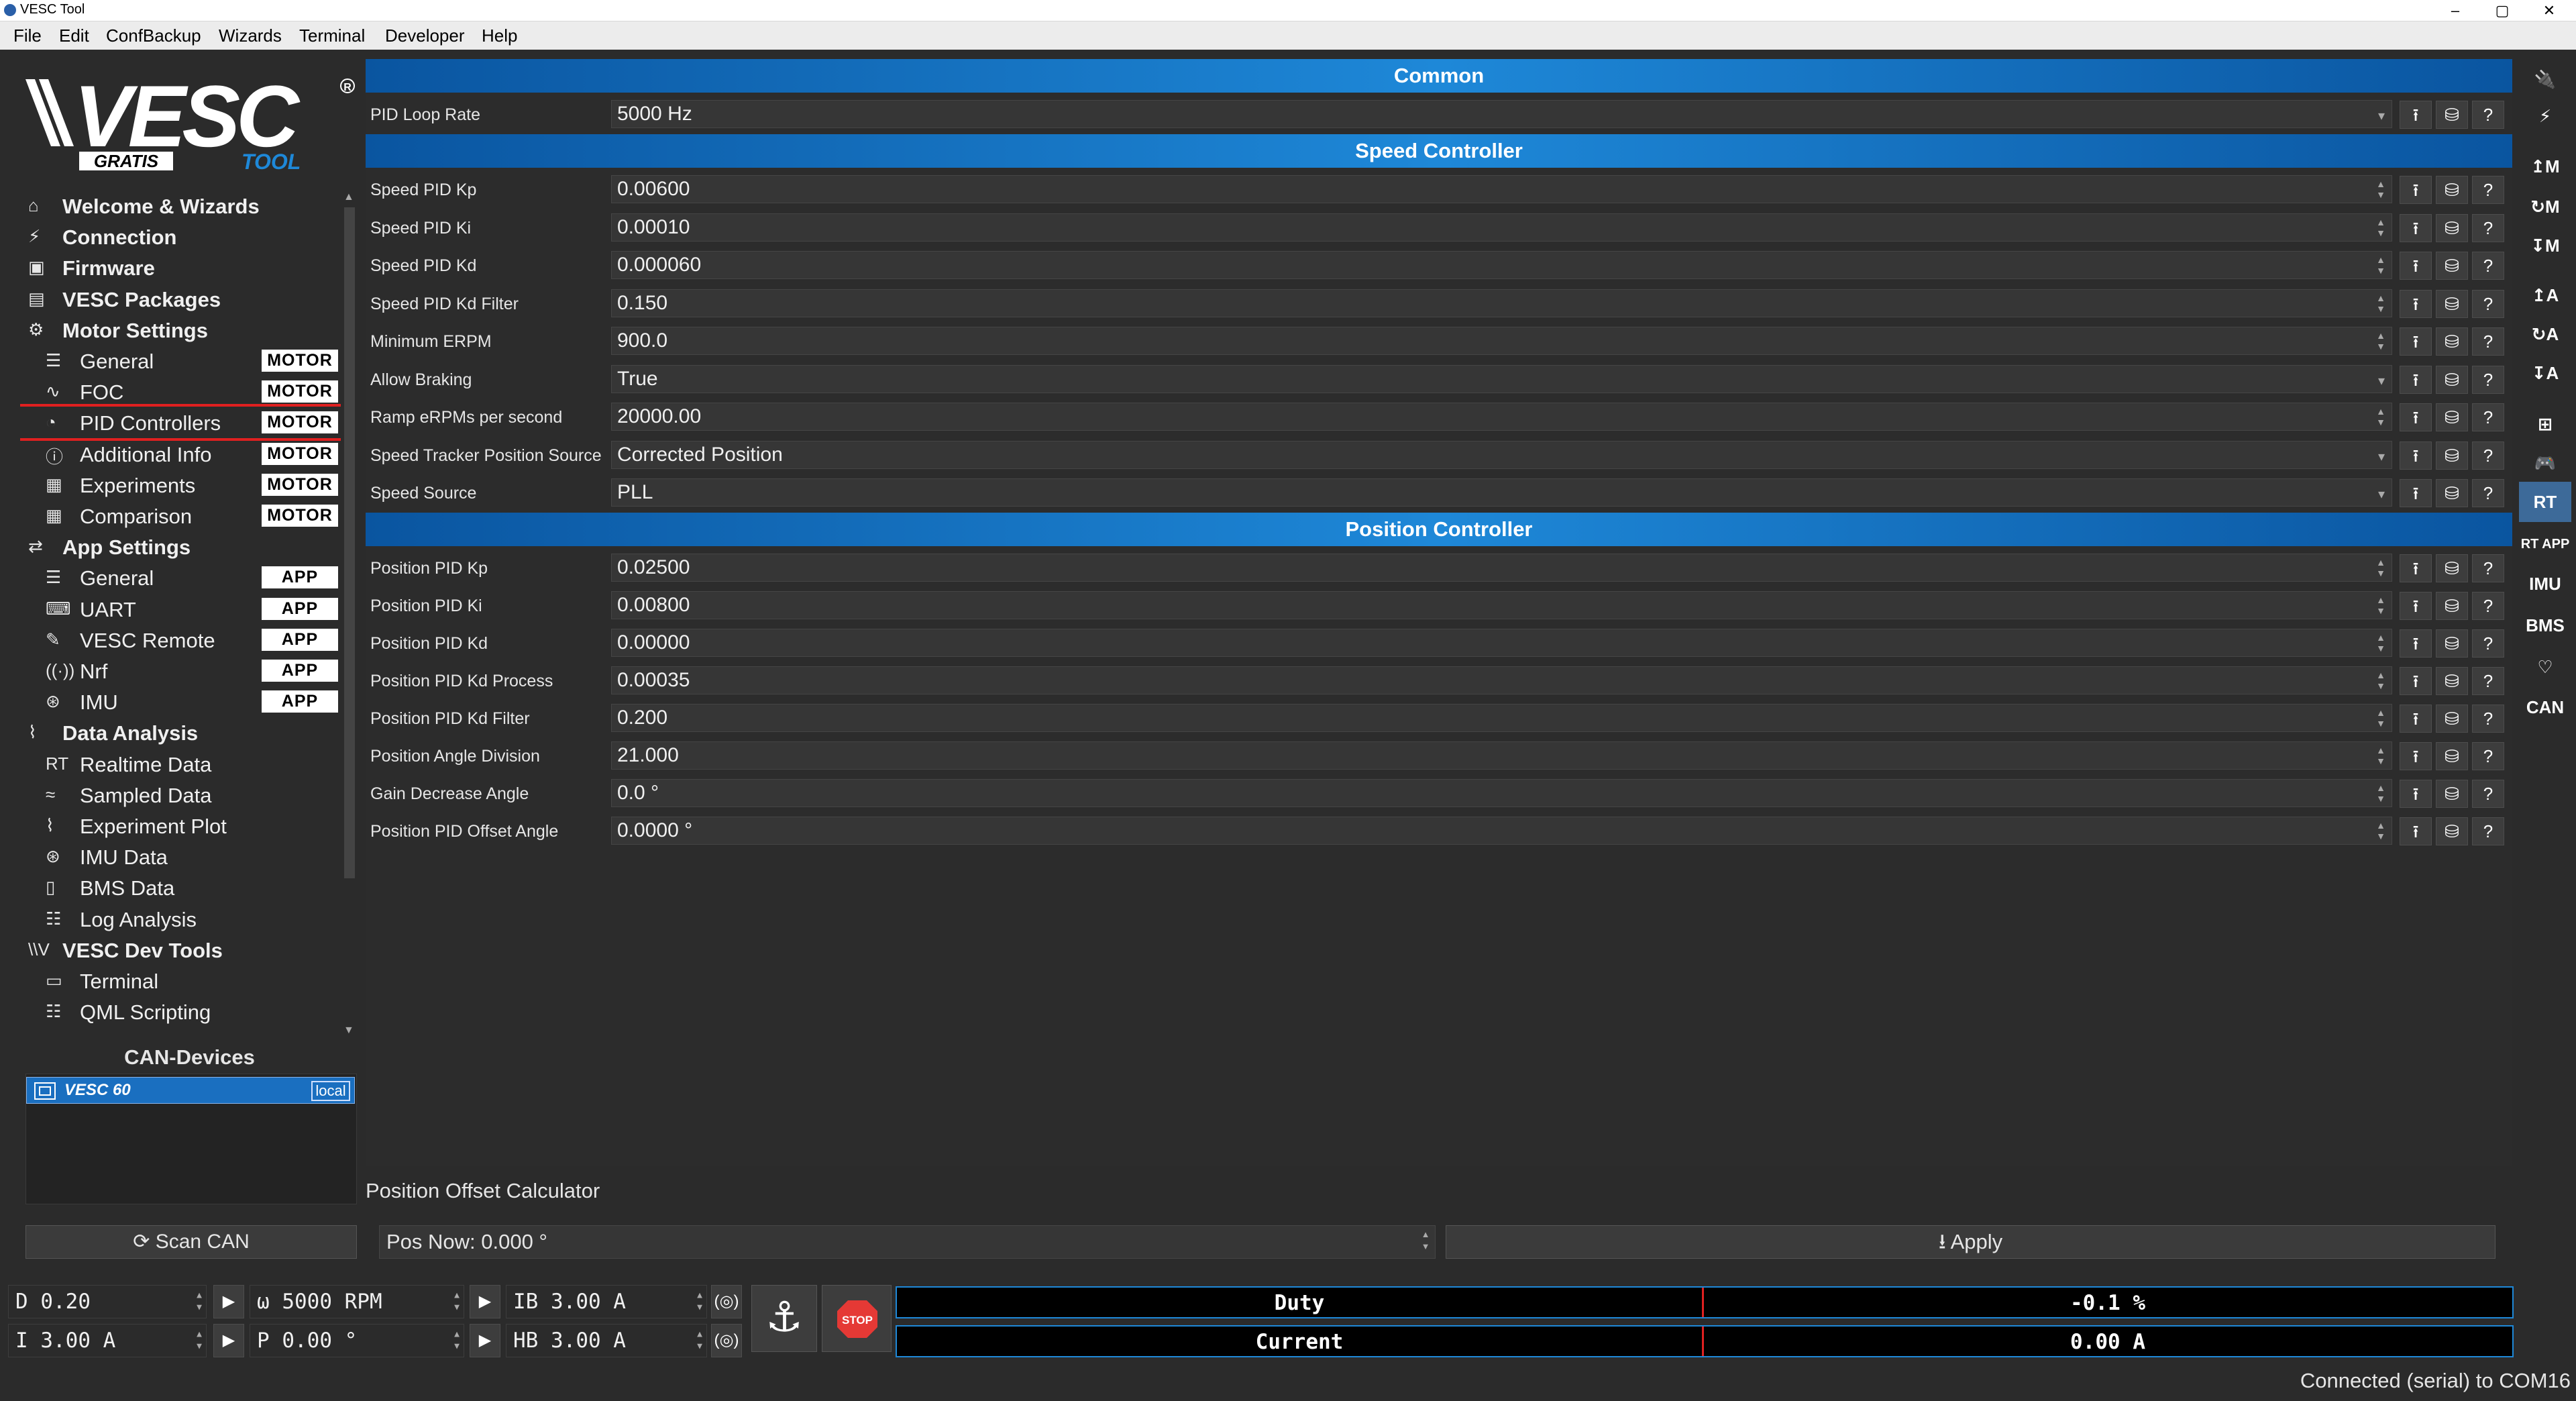 The height and width of the screenshot is (1401, 2576). Describe the element at coordinates (332, 35) in the screenshot. I see `menu-terminal: Terminal` at that location.